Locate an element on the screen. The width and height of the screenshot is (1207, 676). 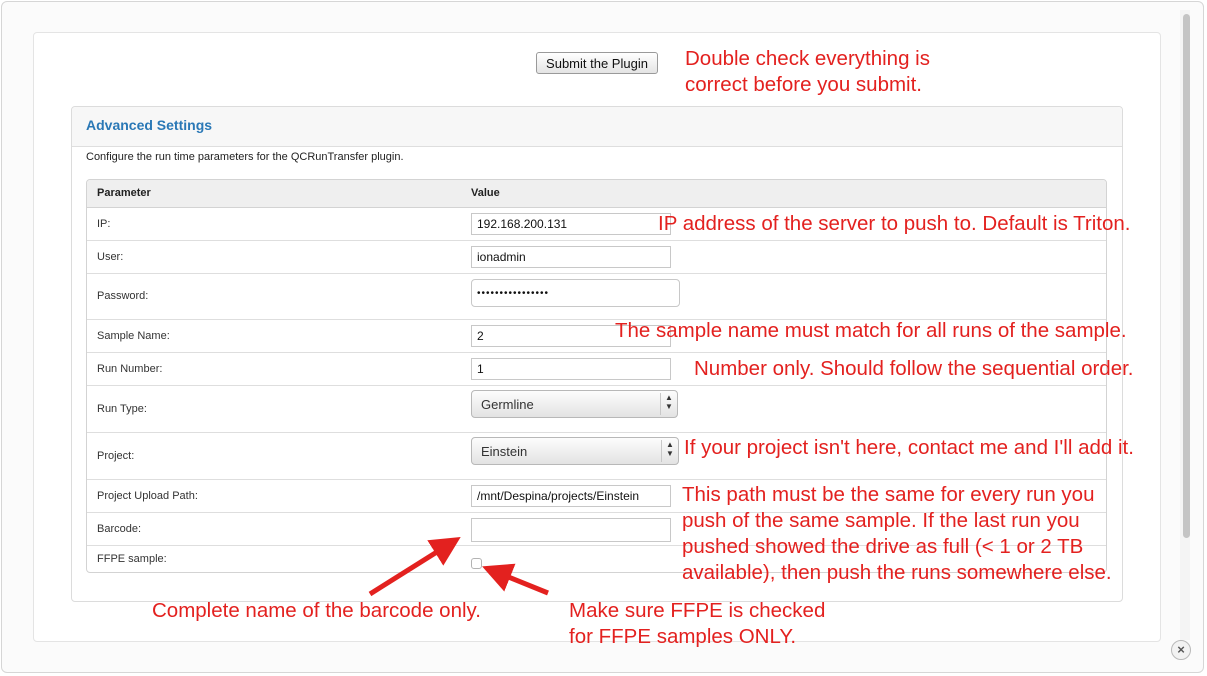
annotation-arrows is located at coordinates (458, 567).